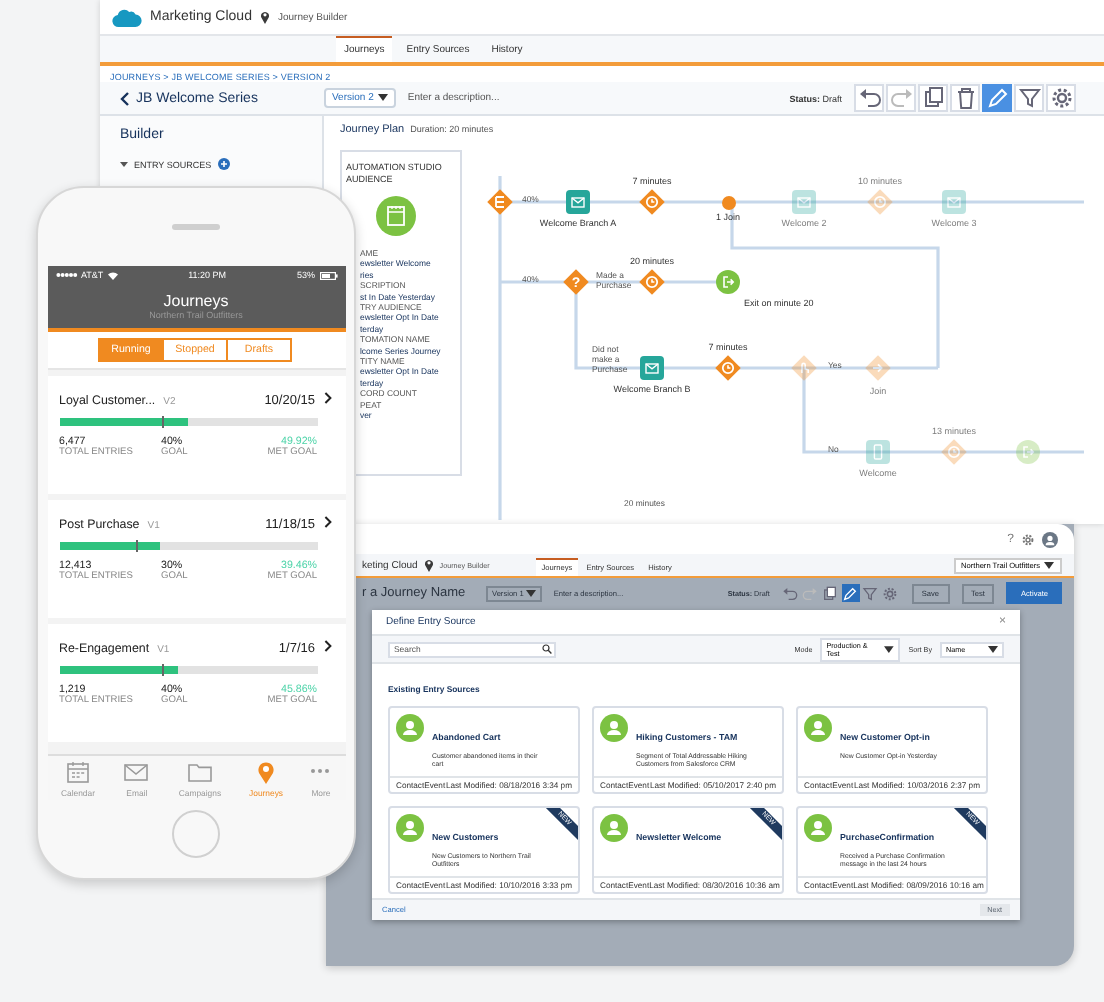 Image resolution: width=1104 pixels, height=1002 pixels. What do you see at coordinates (320, 771) in the screenshot?
I see `more-icon` at bounding box center [320, 771].